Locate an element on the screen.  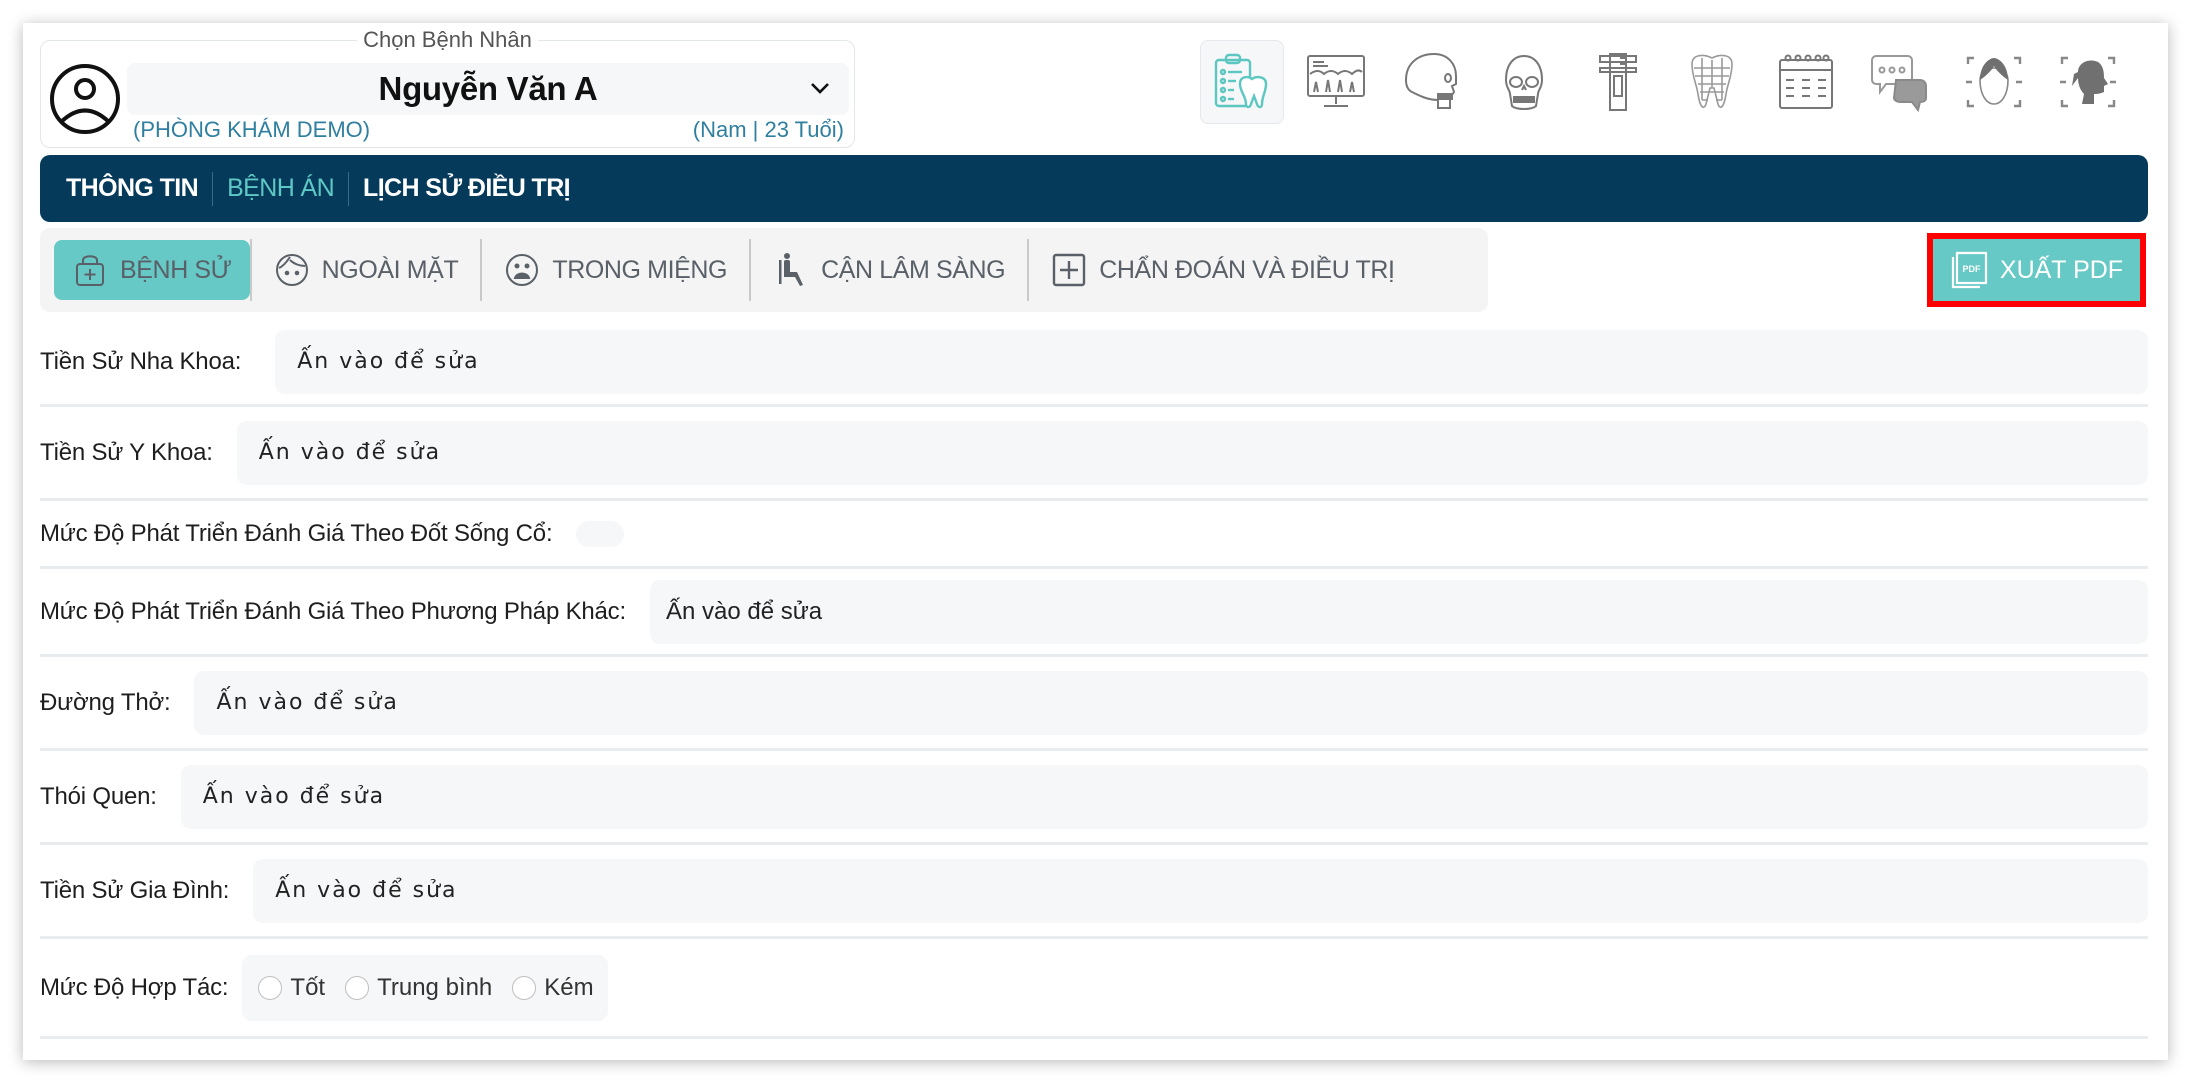
cooperation-option-good: Tốt is located at coordinates (291, 988).